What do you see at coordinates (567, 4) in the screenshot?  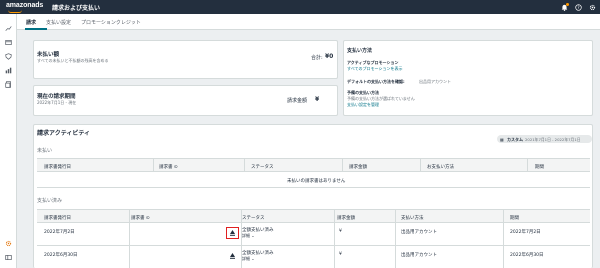 I see `notification-dot` at bounding box center [567, 4].